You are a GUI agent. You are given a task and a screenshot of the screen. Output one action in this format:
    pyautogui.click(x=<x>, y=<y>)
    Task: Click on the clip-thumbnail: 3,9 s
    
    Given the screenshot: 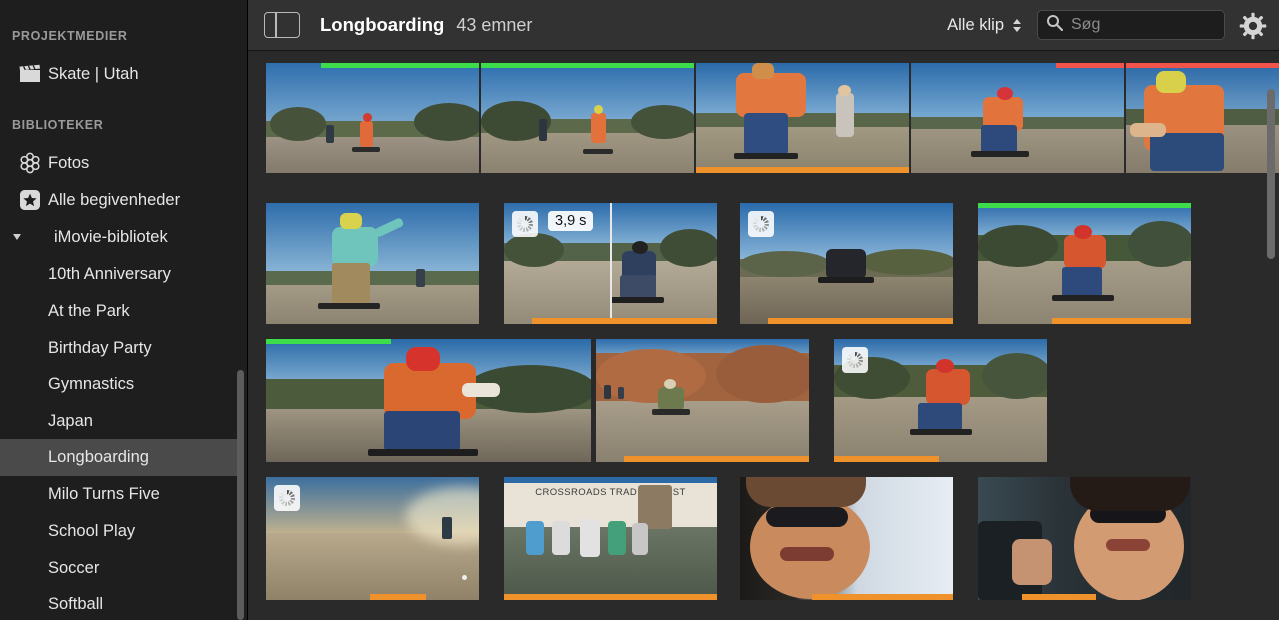 What is the action you would take?
    pyautogui.click(x=610, y=263)
    